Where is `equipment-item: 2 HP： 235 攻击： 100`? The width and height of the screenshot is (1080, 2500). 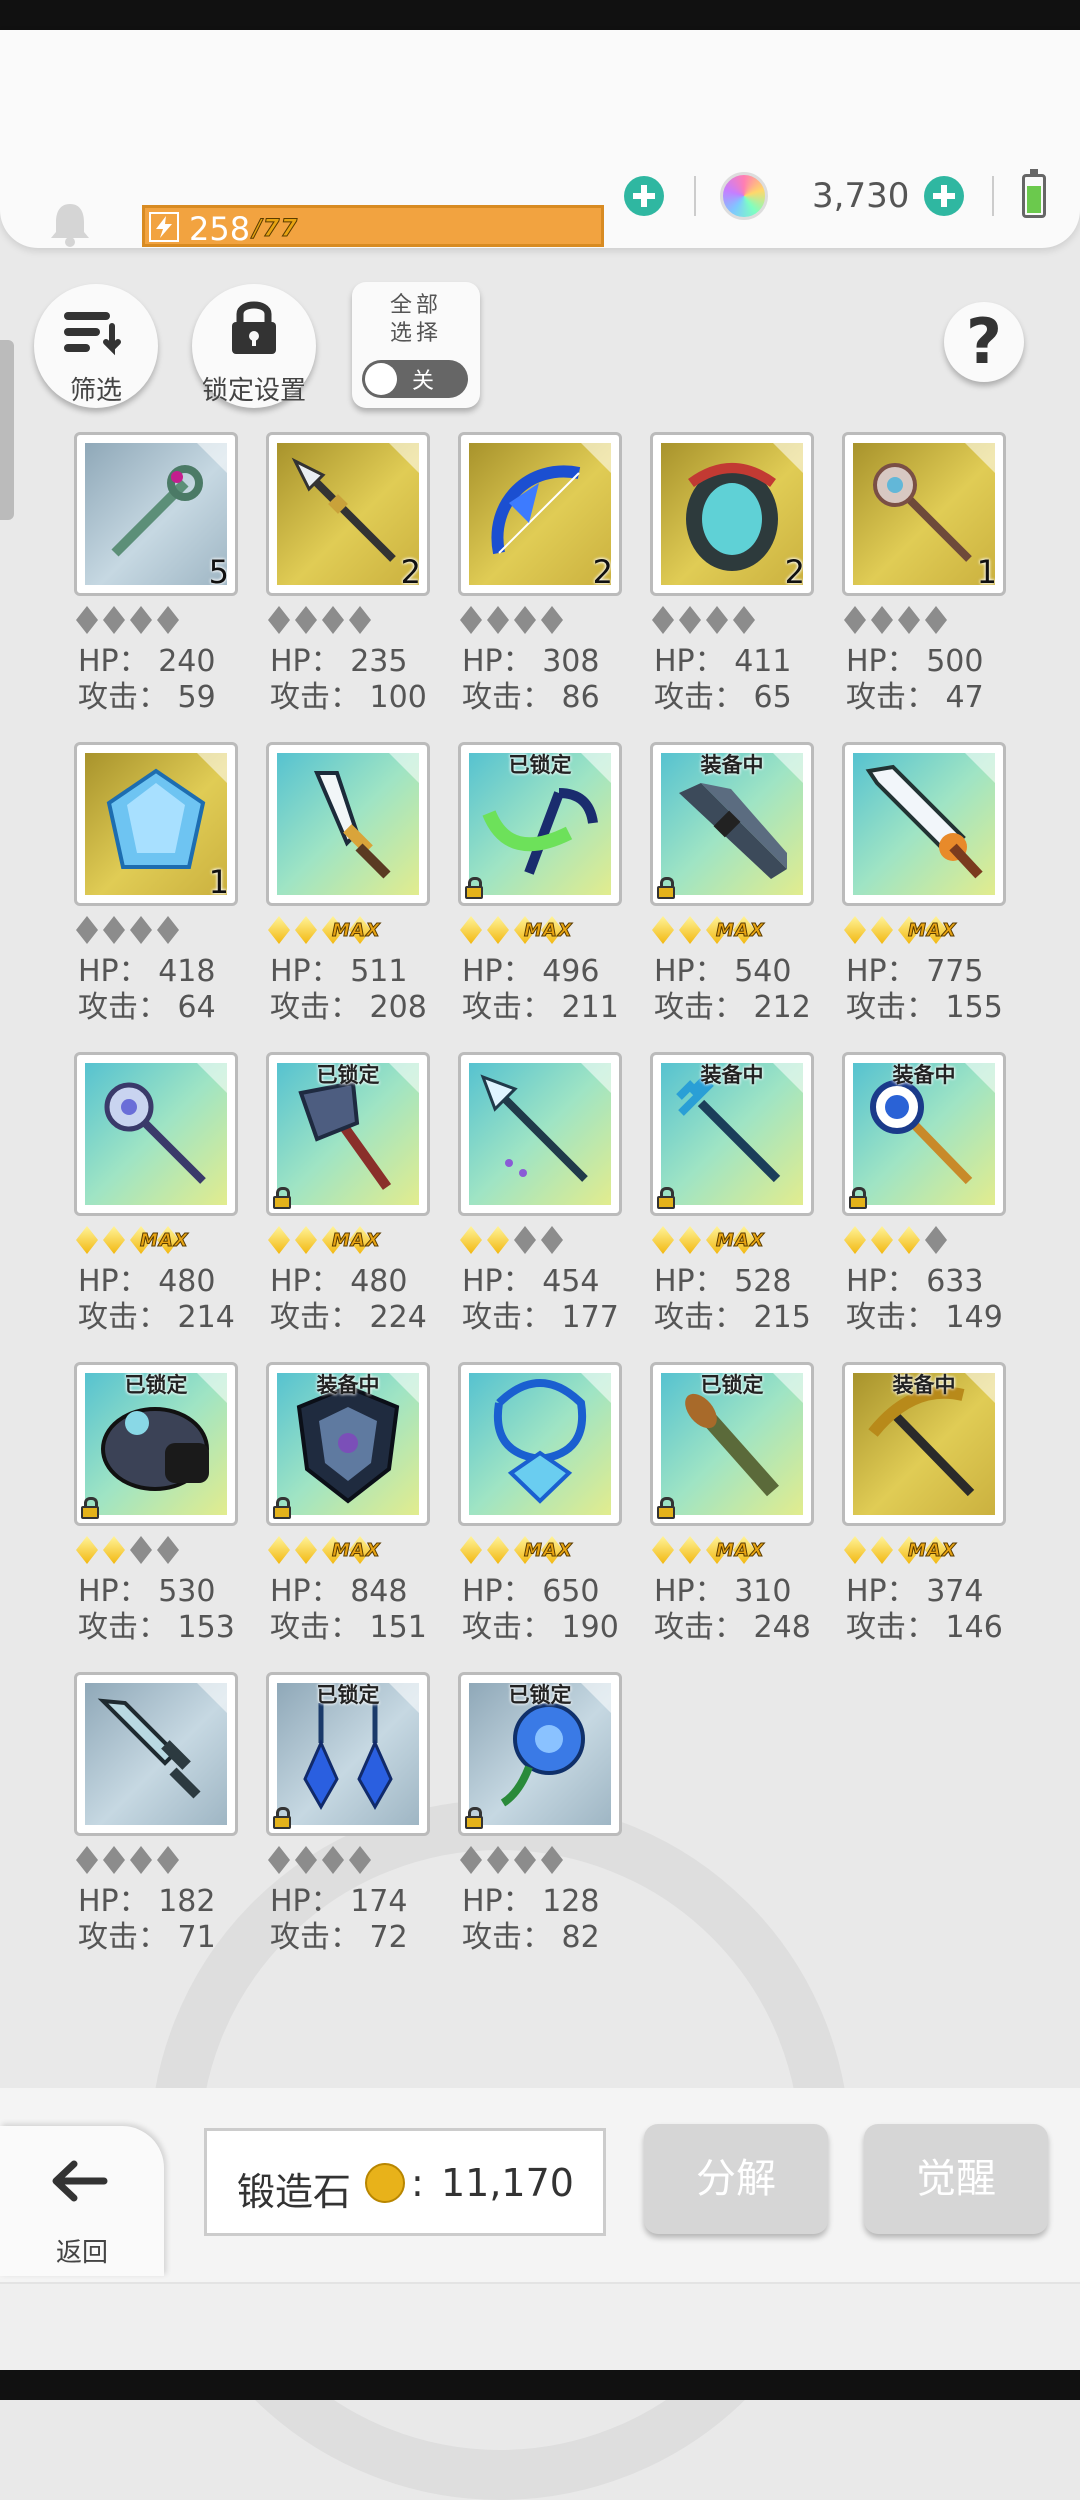
equipment-item: 2 HP： 235 攻击： 100 is located at coordinates (349, 587).